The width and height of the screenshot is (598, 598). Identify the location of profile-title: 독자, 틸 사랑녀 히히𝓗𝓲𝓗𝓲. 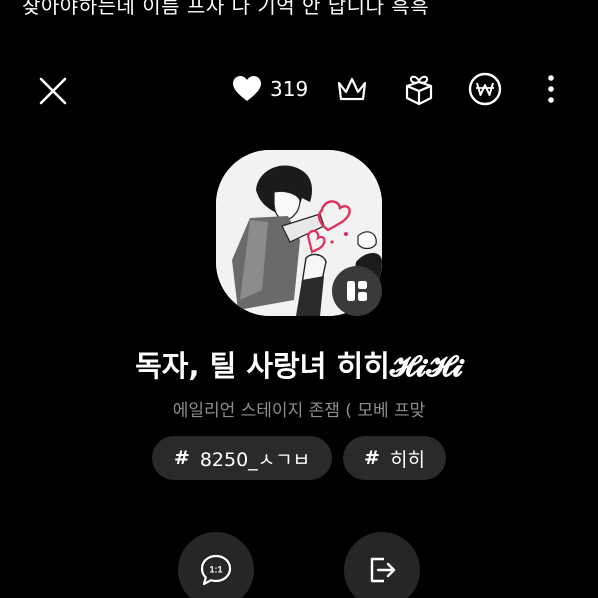
(299, 366).